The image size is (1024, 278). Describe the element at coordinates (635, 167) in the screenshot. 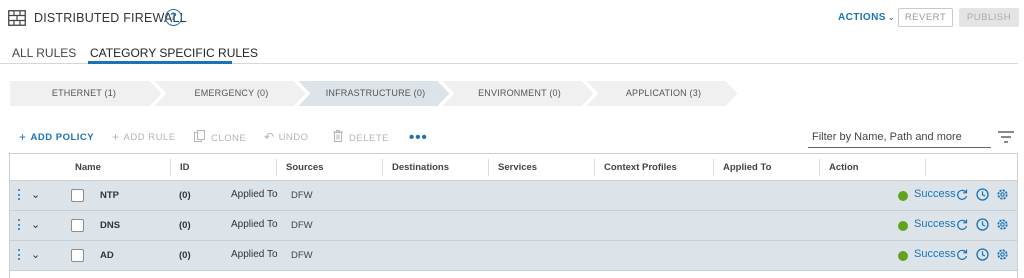

I see `column-header-context-profiles: Context Profiles` at that location.